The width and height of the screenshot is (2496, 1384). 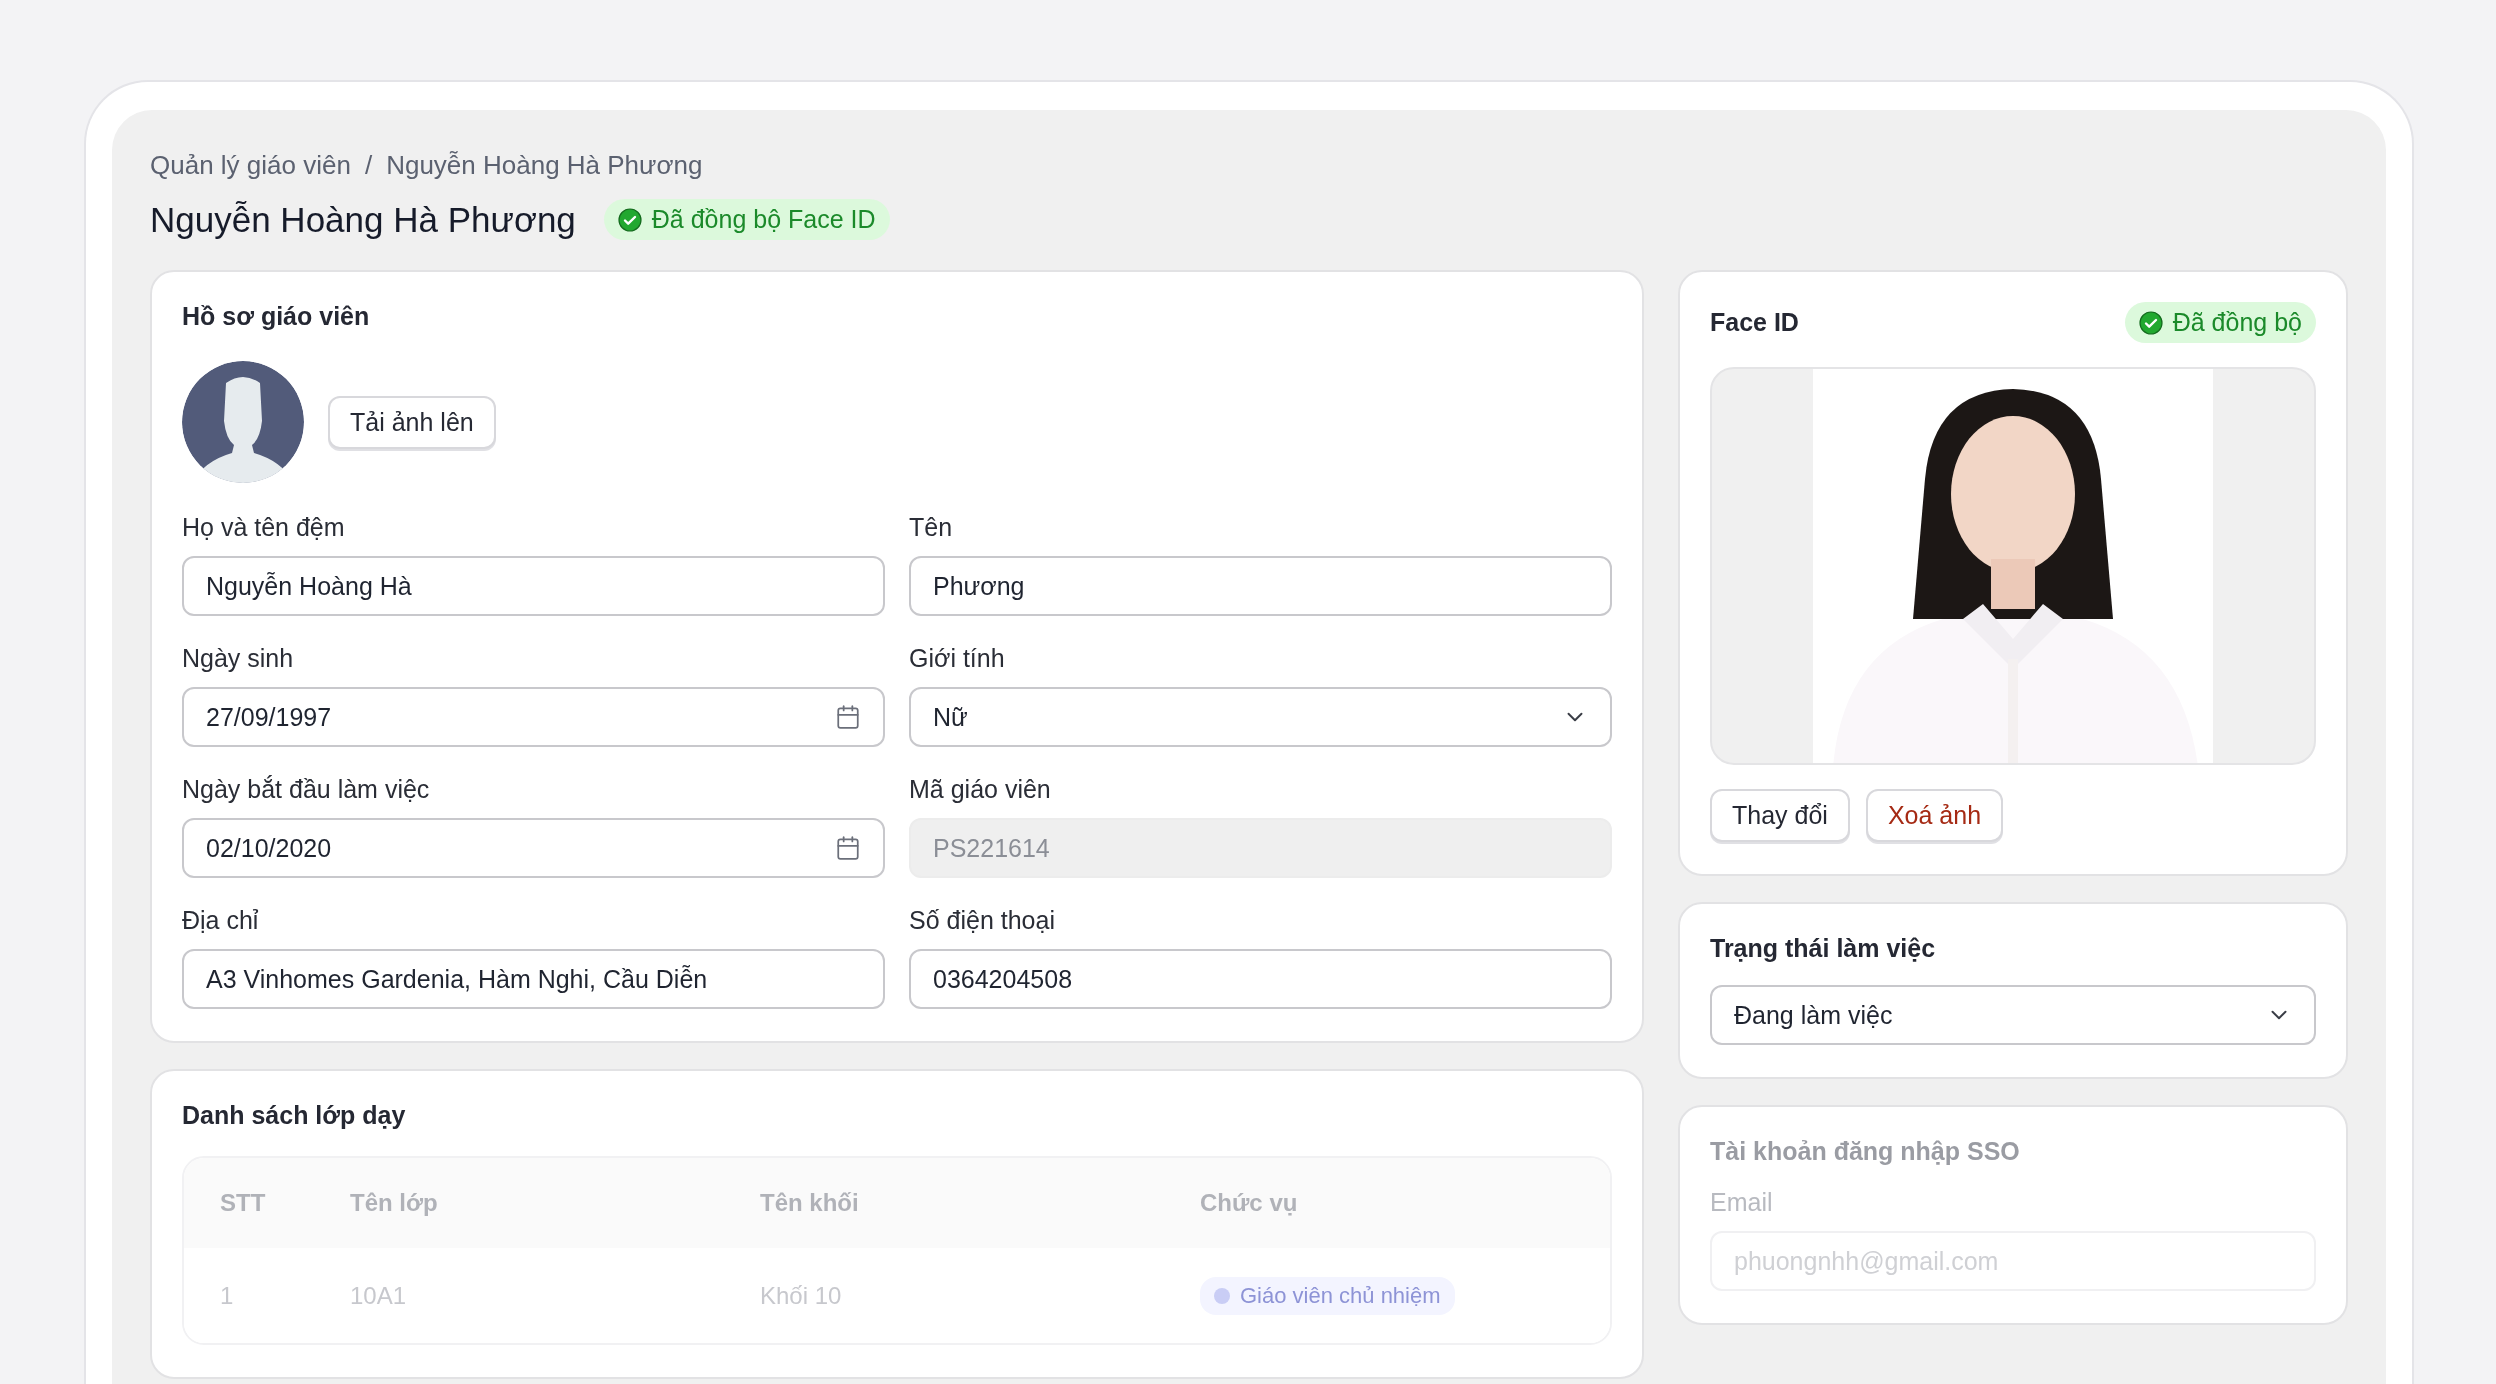 What do you see at coordinates (810, 1203) in the screenshot?
I see `column-header: Tên khối` at bounding box center [810, 1203].